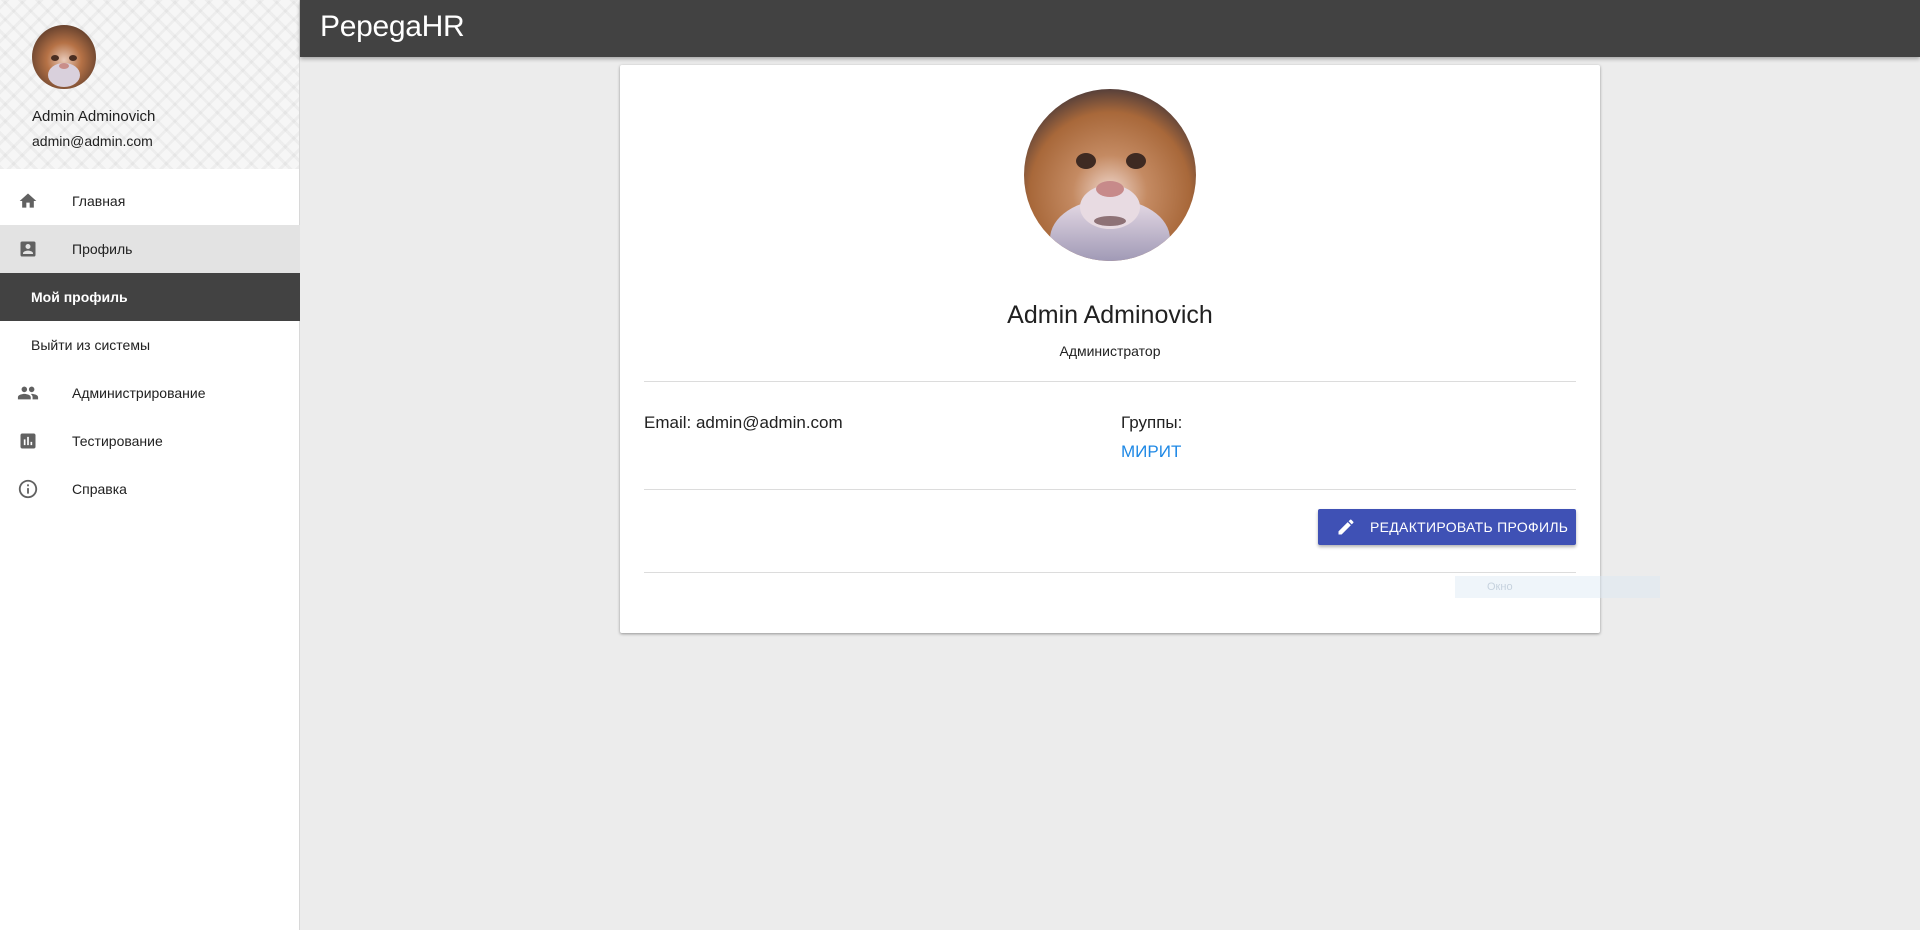  Describe the element at coordinates (139, 393) in the screenshot. I see `sidebar-item-label: Администрирование` at that location.